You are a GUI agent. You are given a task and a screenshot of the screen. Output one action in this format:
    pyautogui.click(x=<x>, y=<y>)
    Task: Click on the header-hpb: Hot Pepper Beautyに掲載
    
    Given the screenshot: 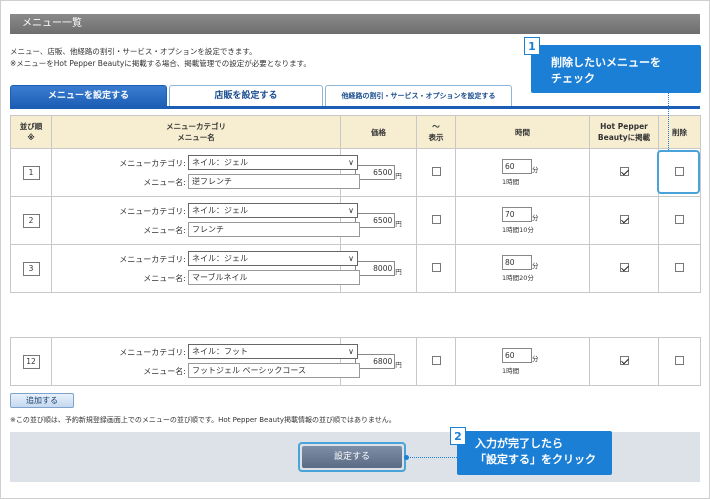 What is the action you would take?
    pyautogui.click(x=624, y=132)
    